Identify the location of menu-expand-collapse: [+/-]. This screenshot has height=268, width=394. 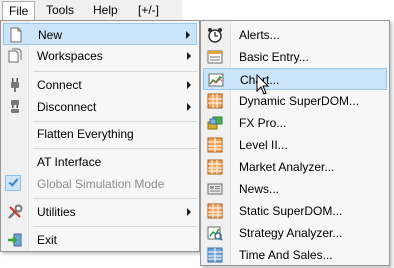
(148, 10).